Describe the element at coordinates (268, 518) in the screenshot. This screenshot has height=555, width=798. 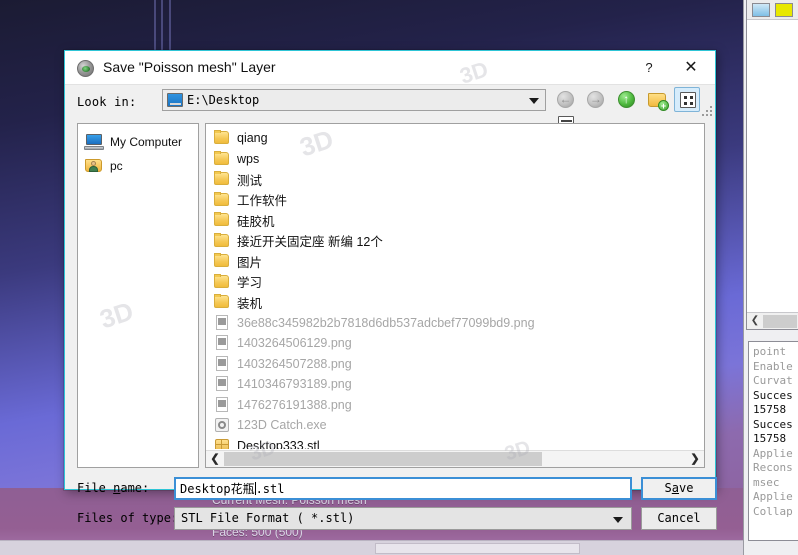
I see `filetype-value: STL File Format ( *.stl)` at that location.